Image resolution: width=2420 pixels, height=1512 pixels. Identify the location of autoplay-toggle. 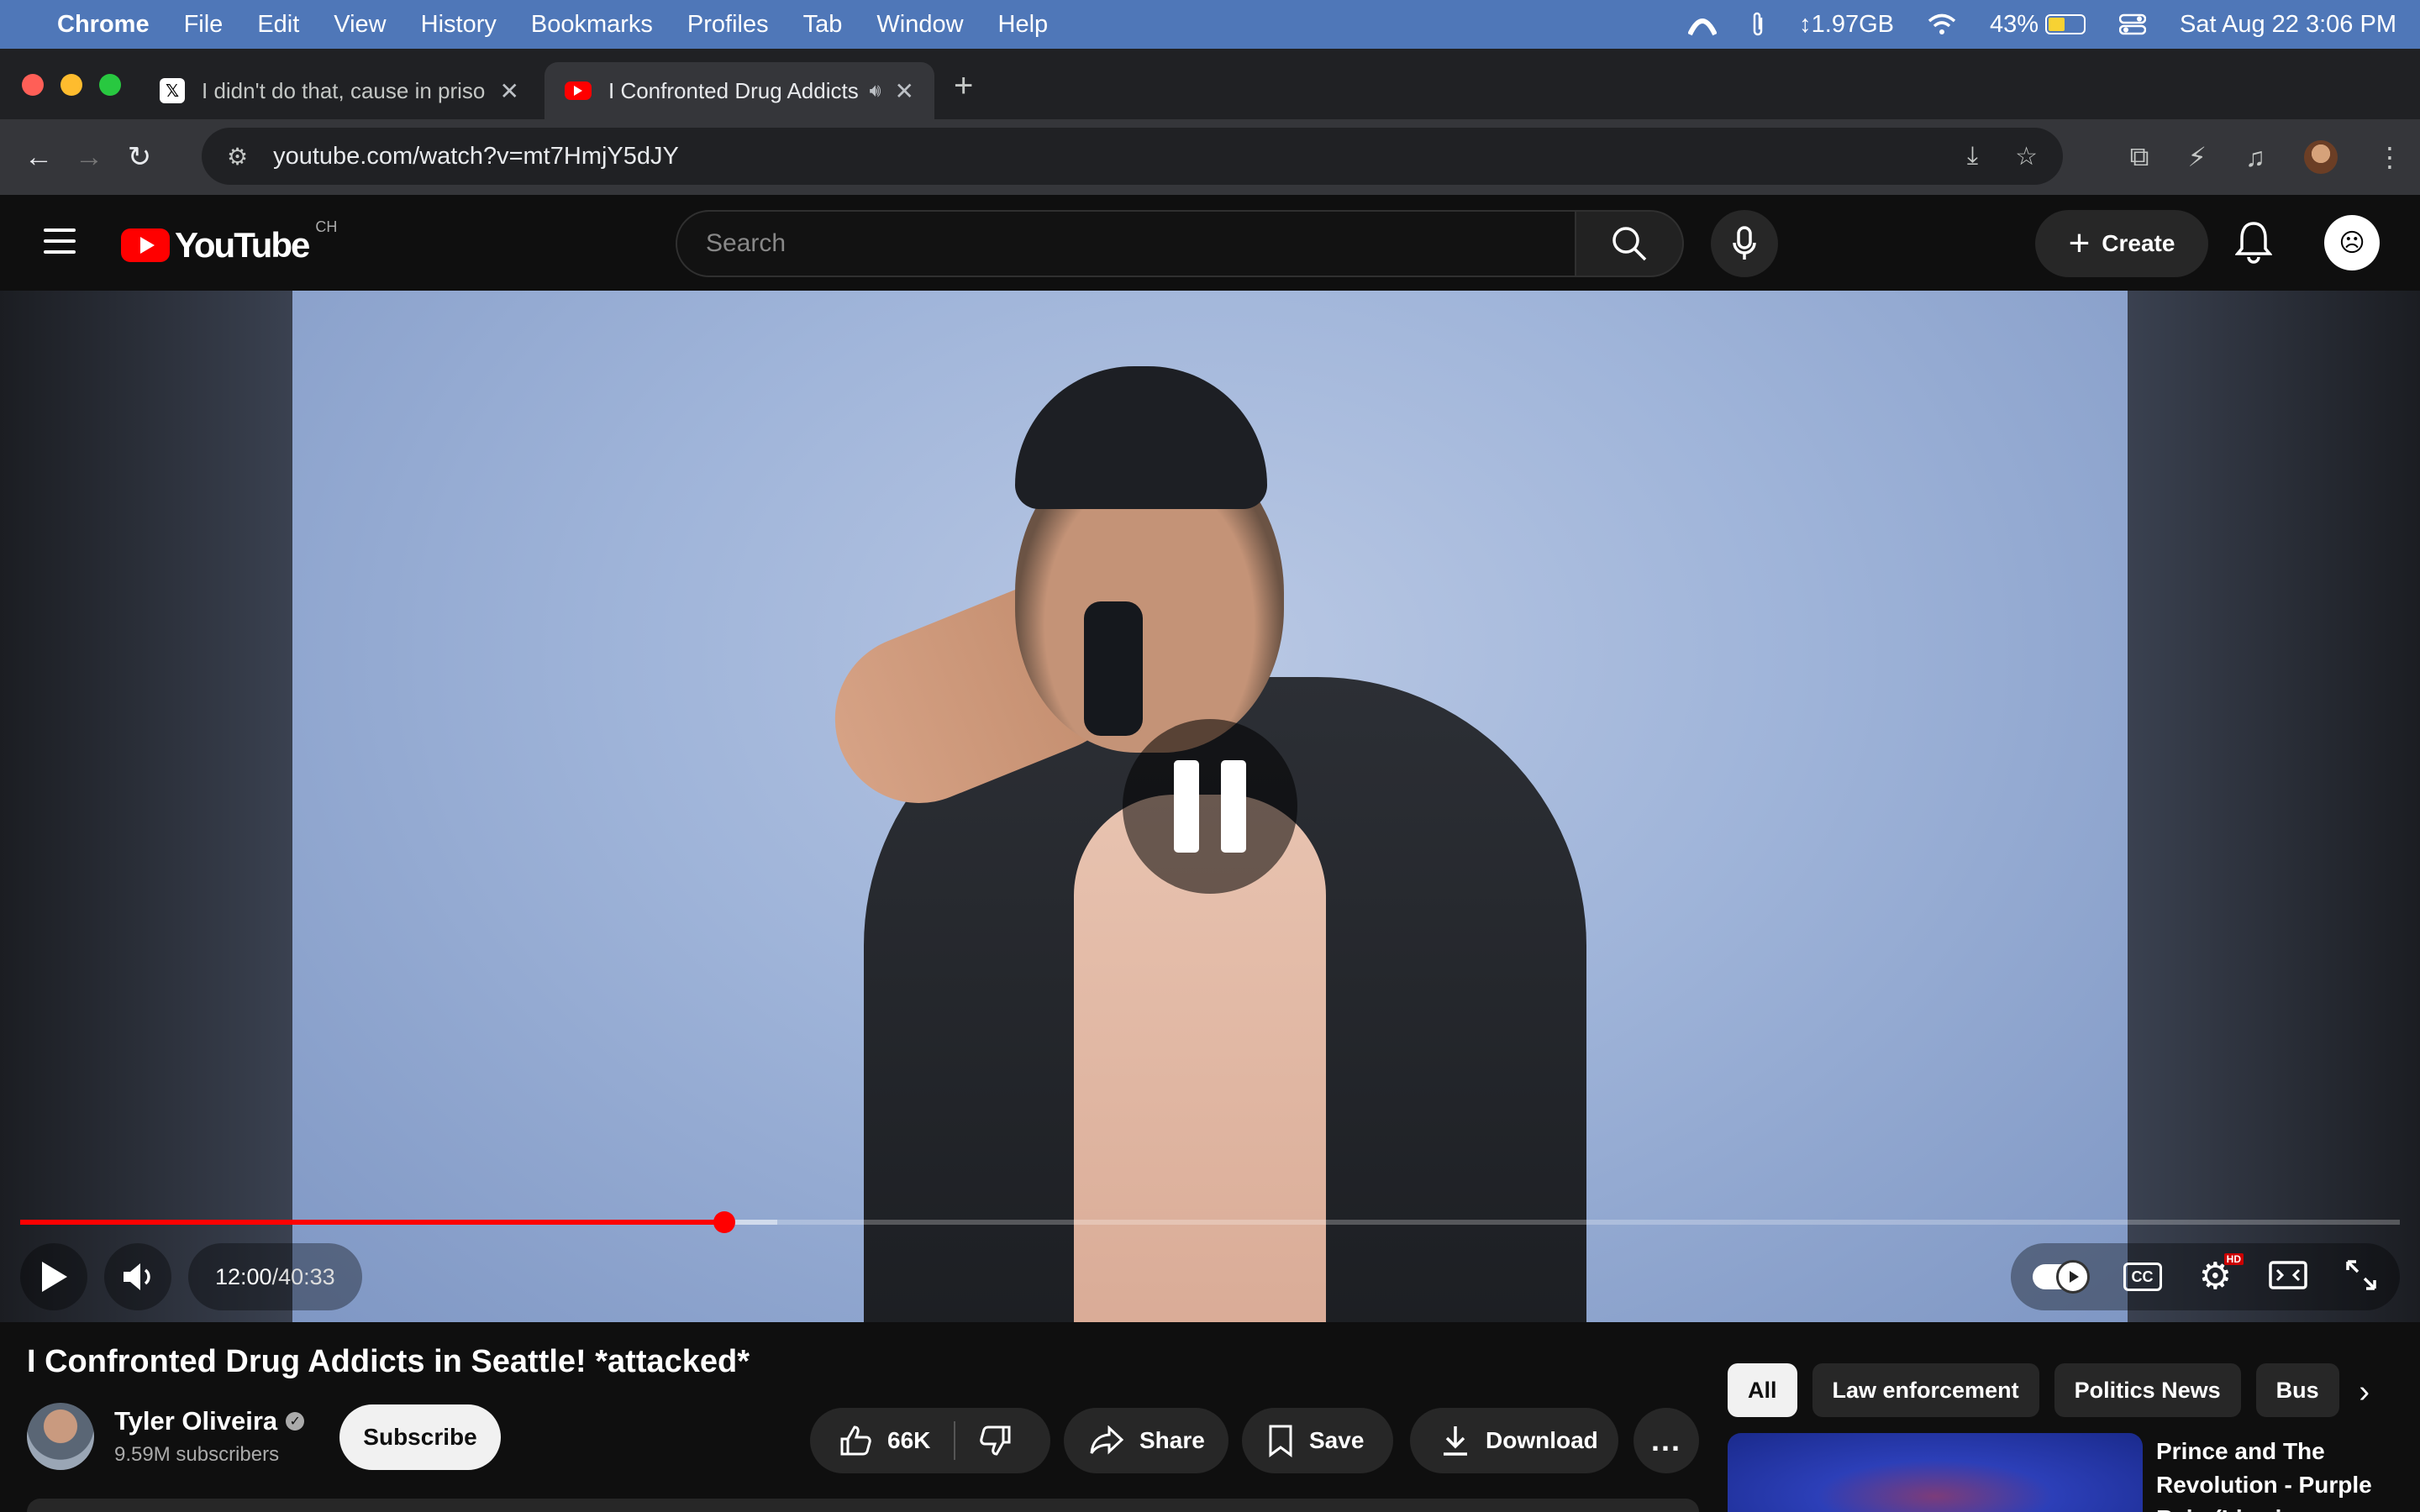
(2061, 1277).